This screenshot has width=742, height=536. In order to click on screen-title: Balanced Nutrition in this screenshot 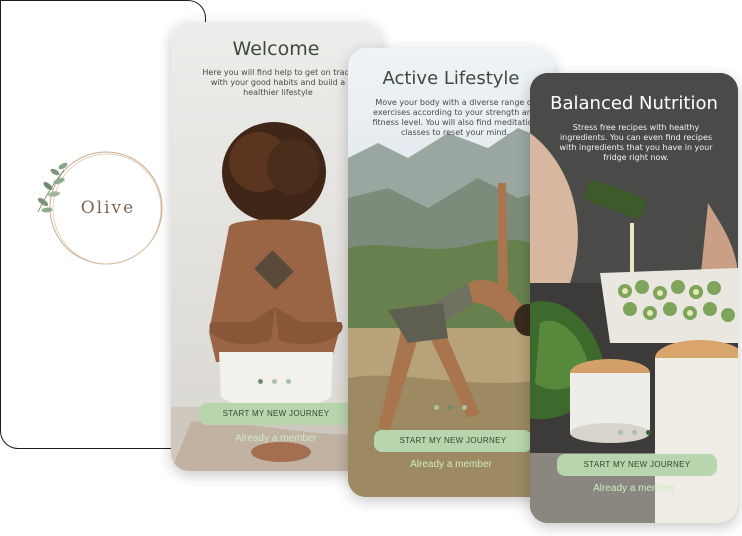, I will do `click(634, 103)`.